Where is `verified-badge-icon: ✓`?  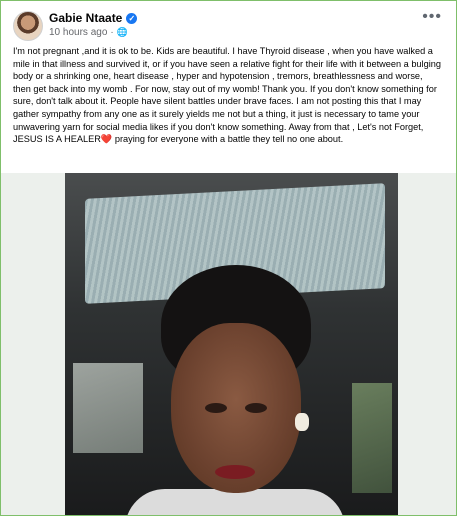
verified-badge-icon: ✓ is located at coordinates (132, 18).